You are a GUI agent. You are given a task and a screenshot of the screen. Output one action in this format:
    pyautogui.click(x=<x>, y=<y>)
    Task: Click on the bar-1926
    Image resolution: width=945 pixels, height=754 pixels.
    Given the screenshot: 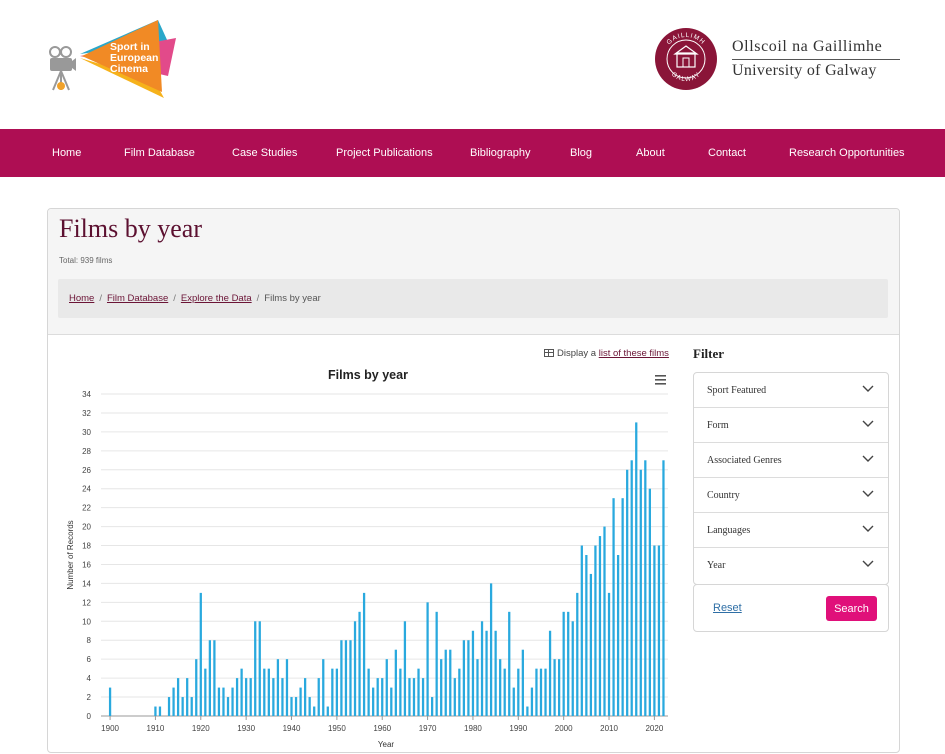 What is the action you would take?
    pyautogui.click(x=228, y=706)
    